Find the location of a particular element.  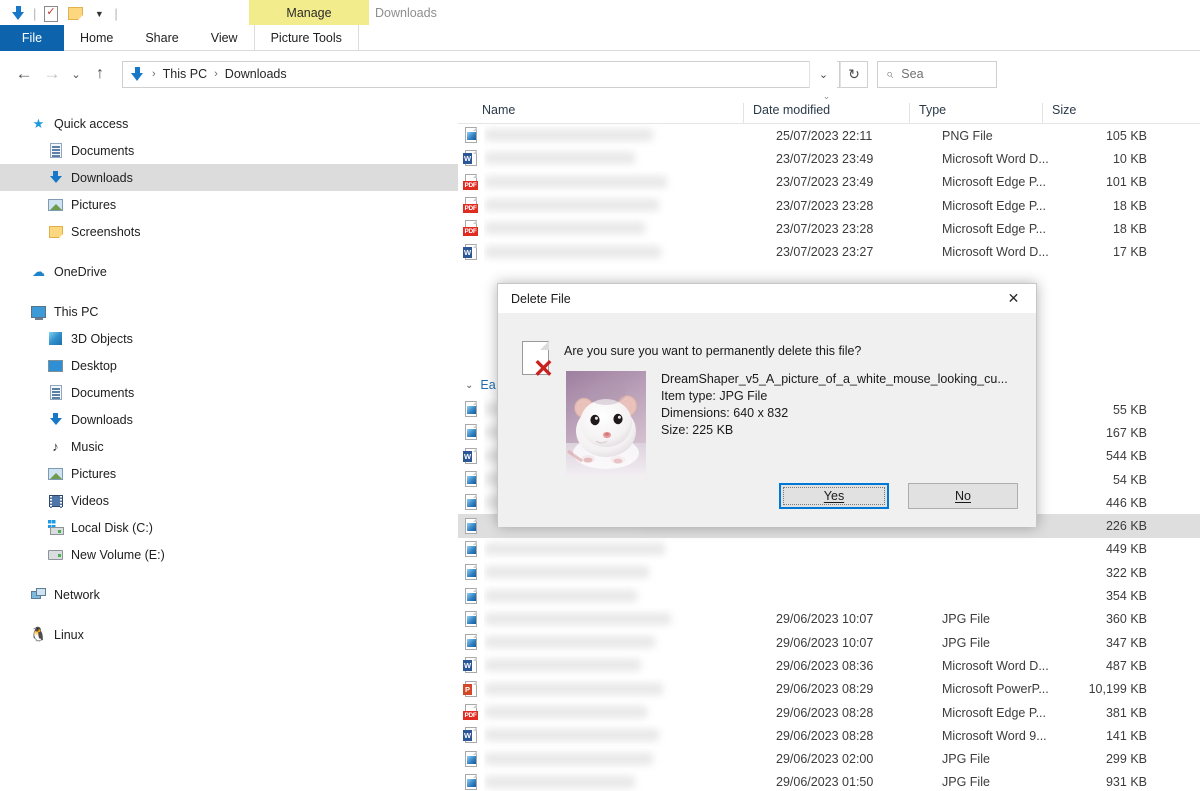

properties-icon is located at coordinates (51, 14).